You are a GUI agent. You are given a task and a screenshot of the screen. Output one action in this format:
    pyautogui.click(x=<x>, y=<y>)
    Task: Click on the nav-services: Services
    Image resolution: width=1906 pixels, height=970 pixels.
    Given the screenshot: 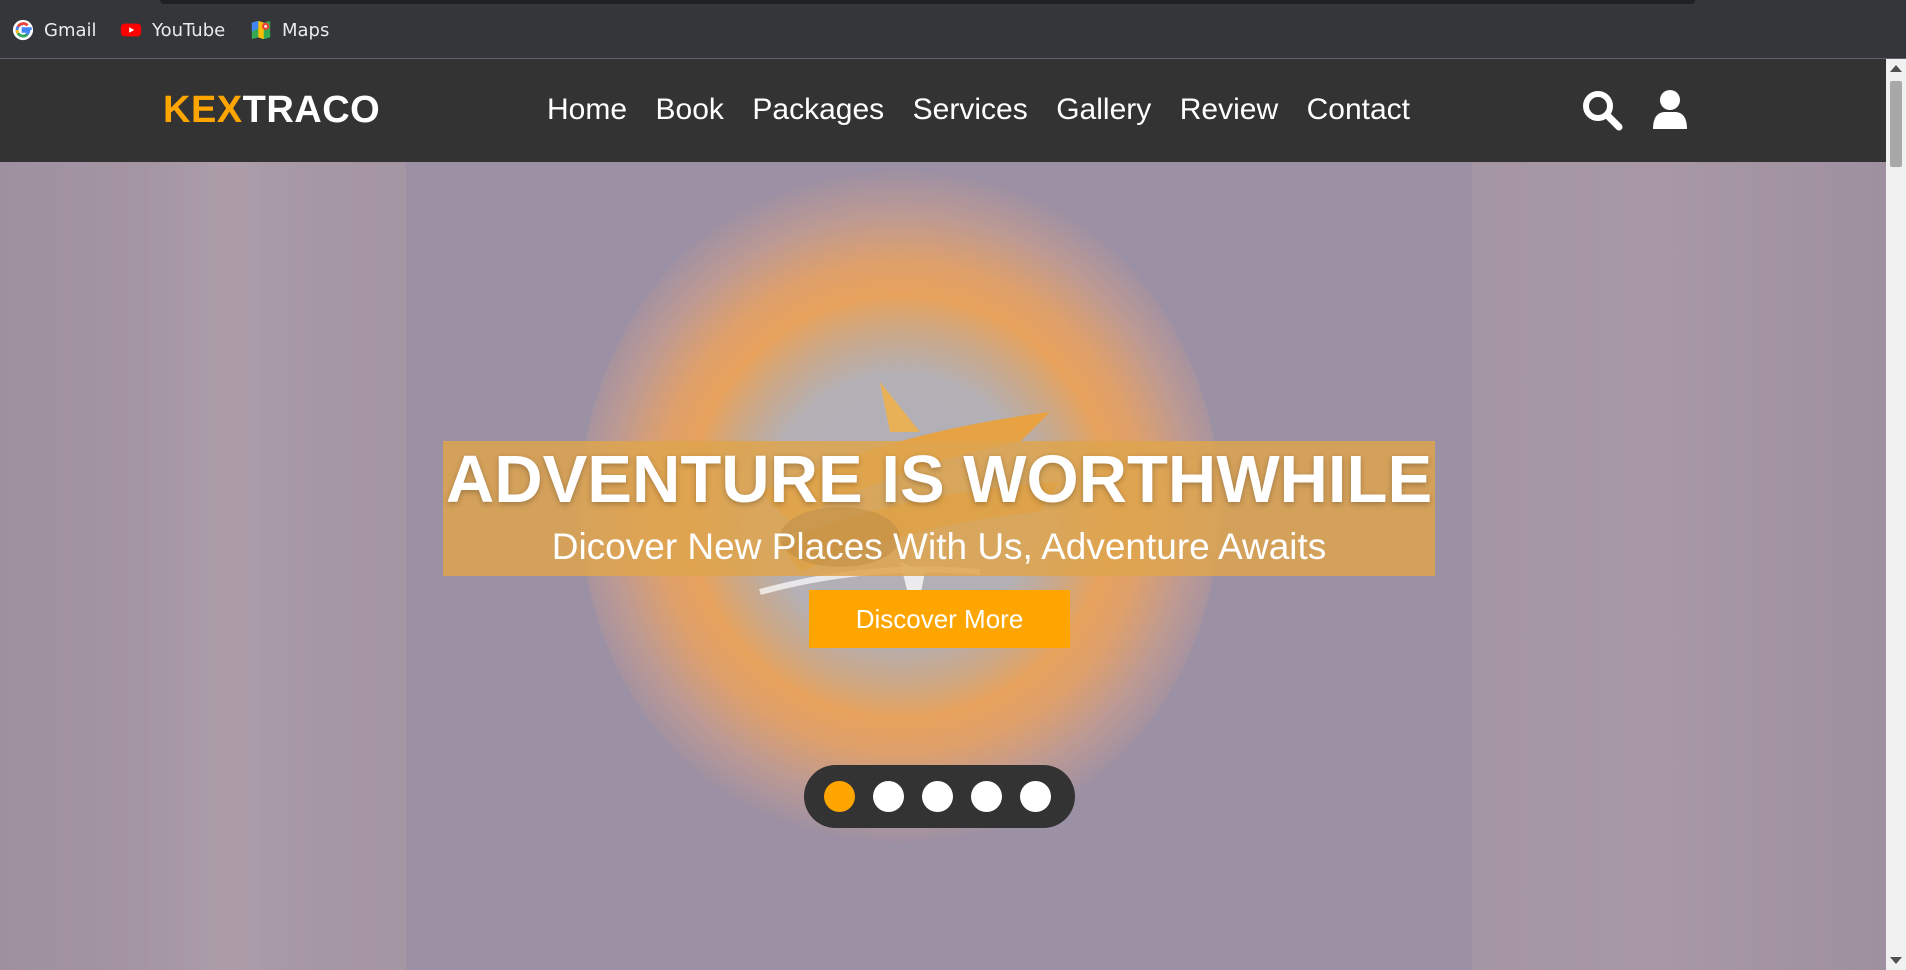 What is the action you would take?
    pyautogui.click(x=970, y=110)
    